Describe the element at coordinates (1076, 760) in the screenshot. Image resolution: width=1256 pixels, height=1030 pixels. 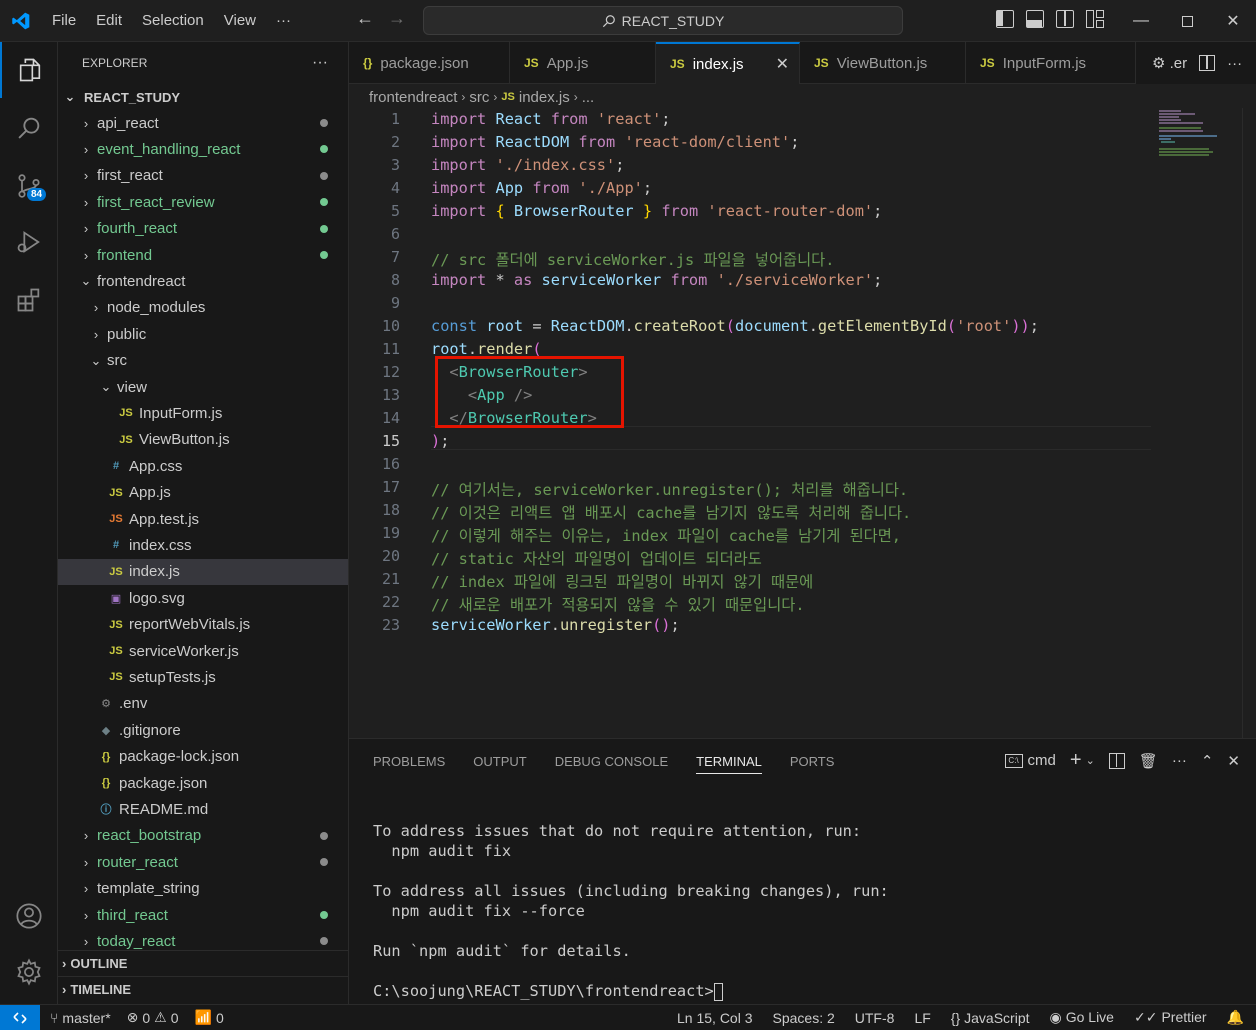
I see `new-terminal-plus-icon: +` at that location.